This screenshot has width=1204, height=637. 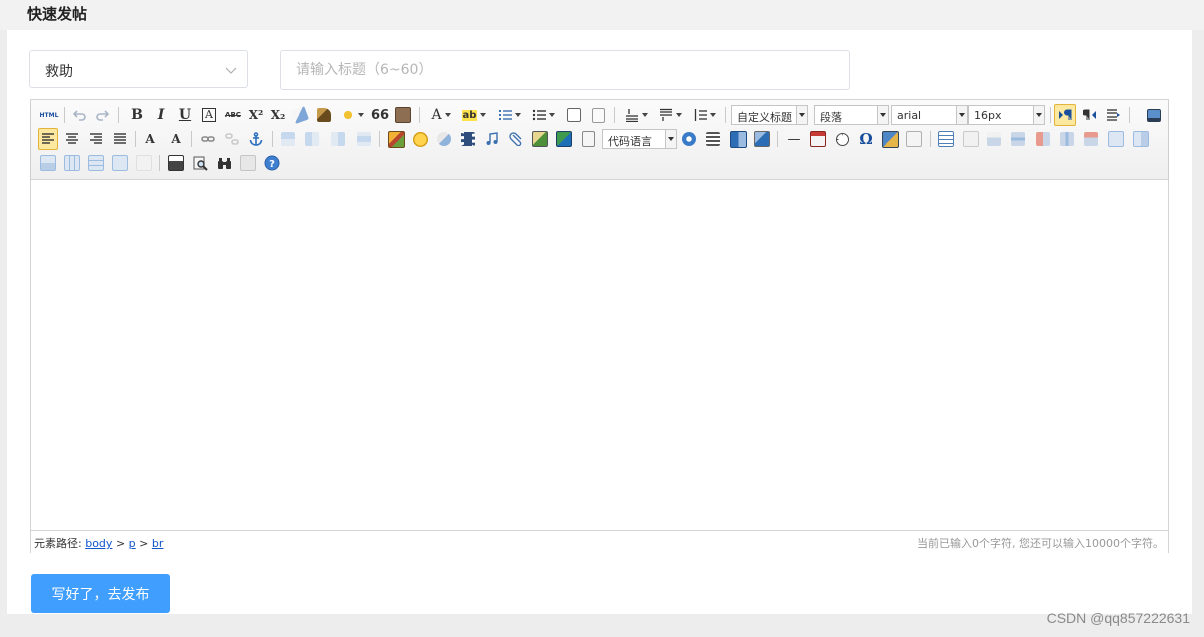 What do you see at coordinates (631, 115) in the screenshot?
I see `row-spacing-icon` at bounding box center [631, 115].